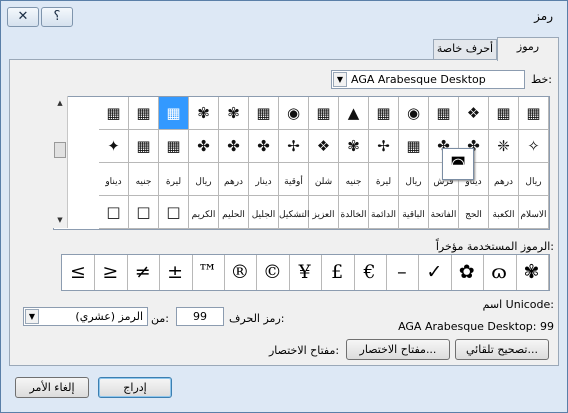 This screenshot has width=568, height=413. I want to click on char-code-input: 99, so click(200, 316).